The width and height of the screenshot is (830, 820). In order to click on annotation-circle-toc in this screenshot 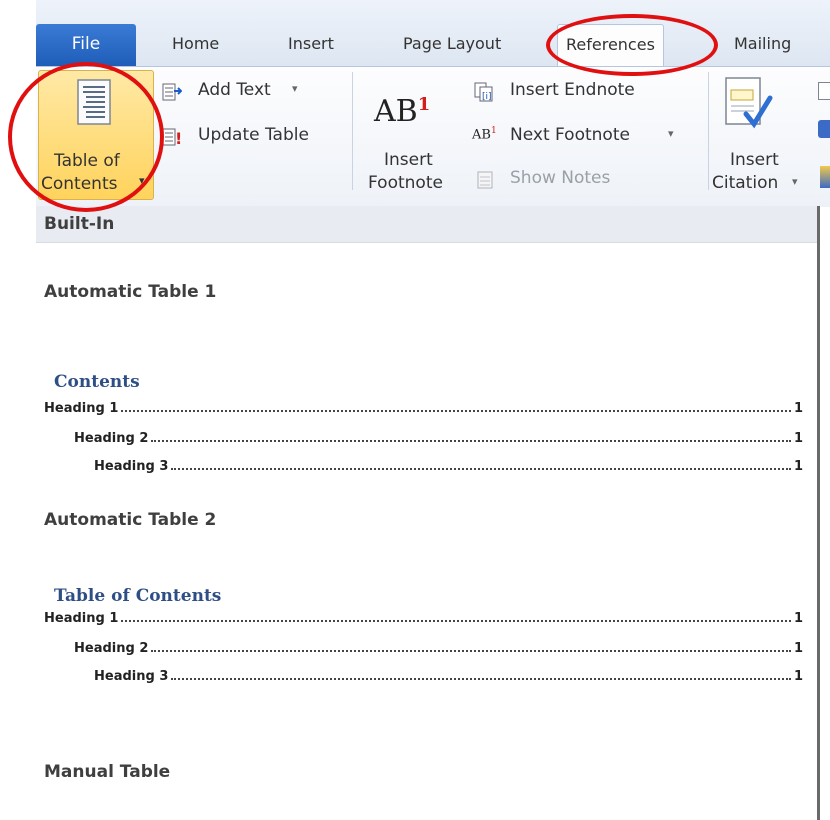, I will do `click(86, 137)`.